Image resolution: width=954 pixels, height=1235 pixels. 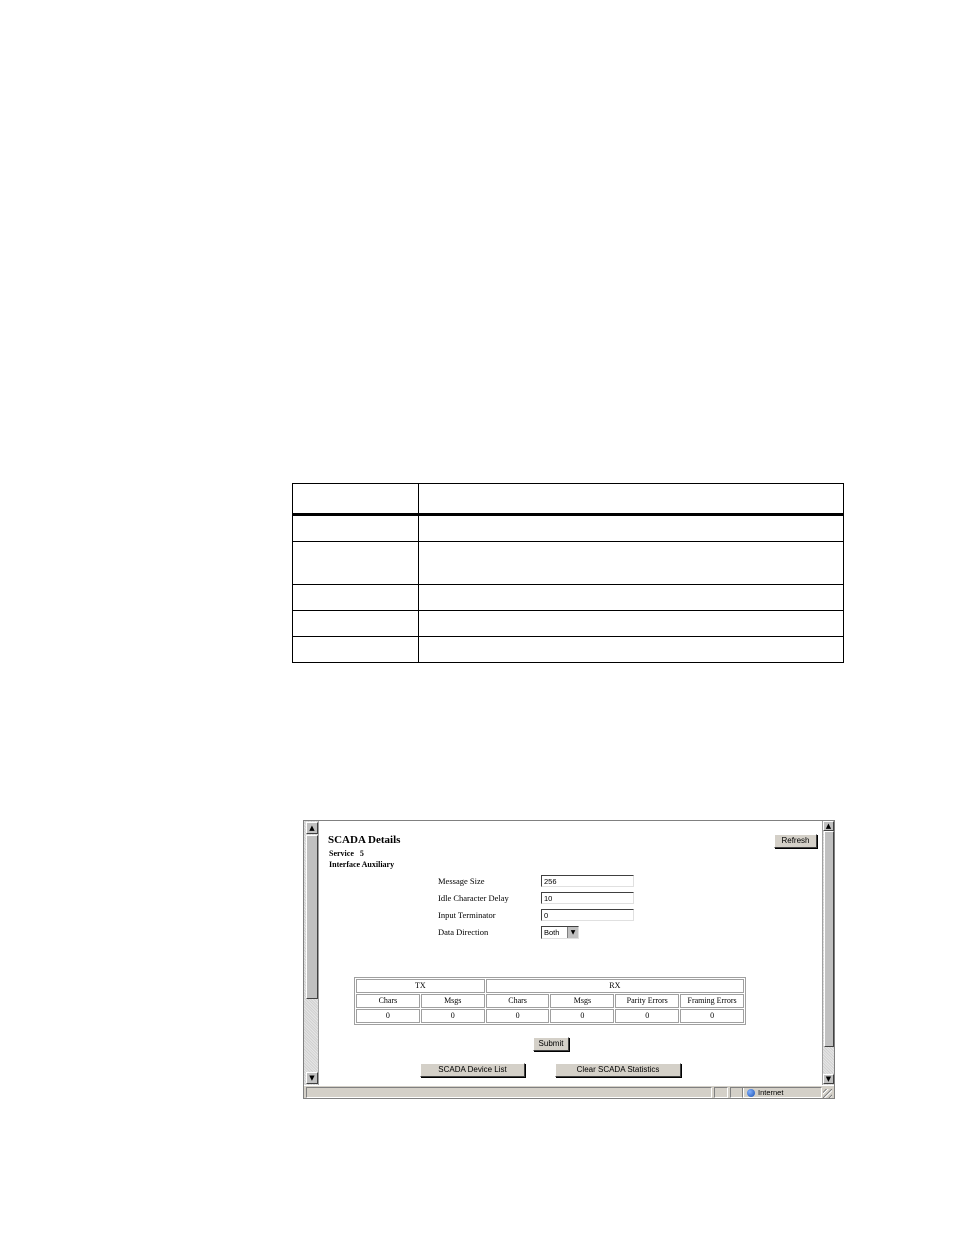 What do you see at coordinates (751, 1093) in the screenshot?
I see `globe-icon` at bounding box center [751, 1093].